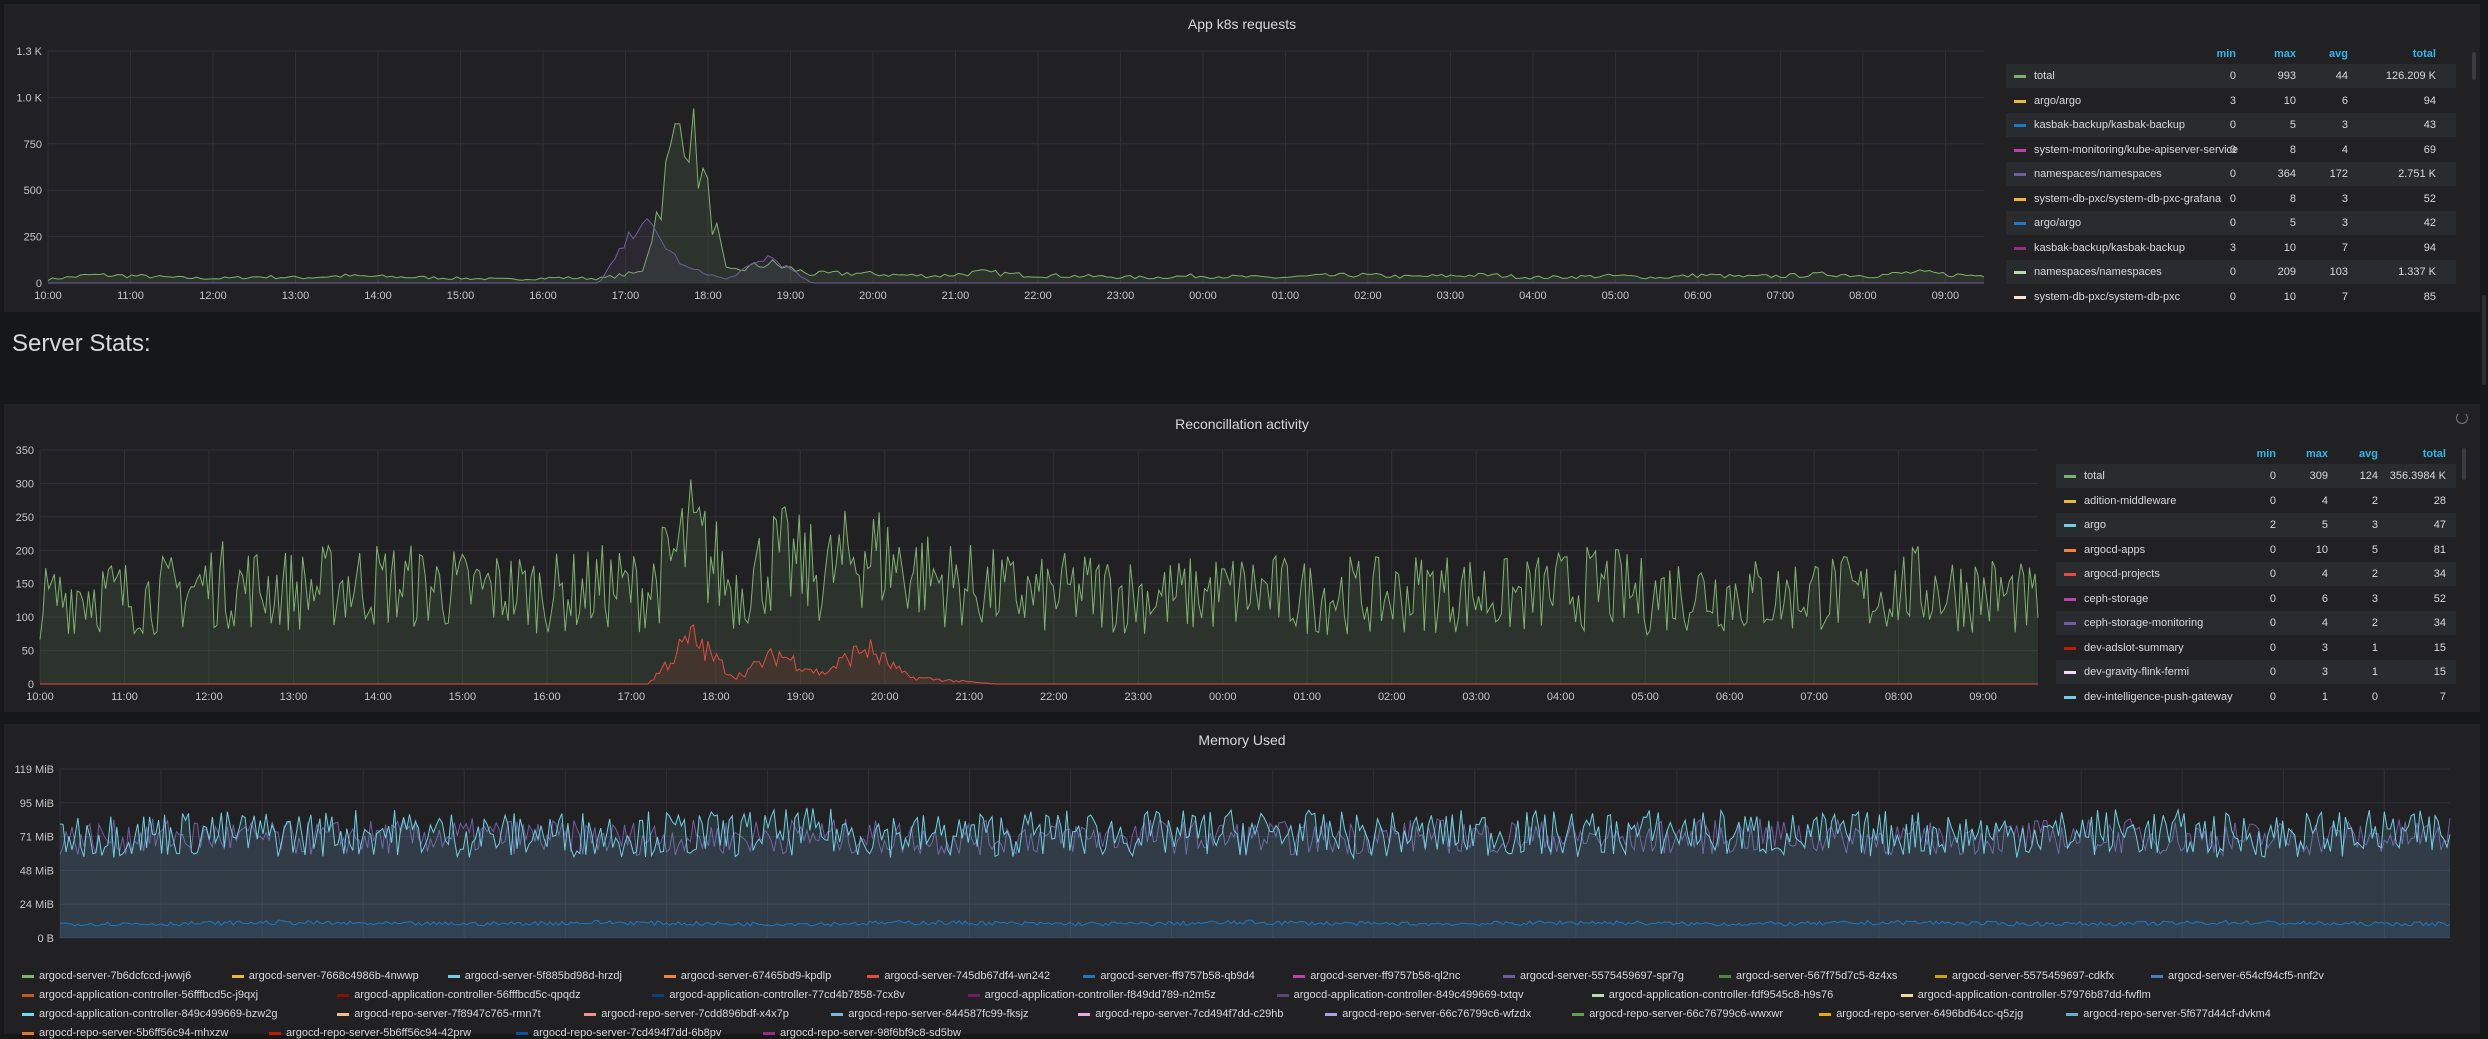 The image size is (2488, 1039). What do you see at coordinates (133, 1033) in the screenshot?
I see `series-name: argocd-repo-server-5b6ff56c94-mhxzw` at bounding box center [133, 1033].